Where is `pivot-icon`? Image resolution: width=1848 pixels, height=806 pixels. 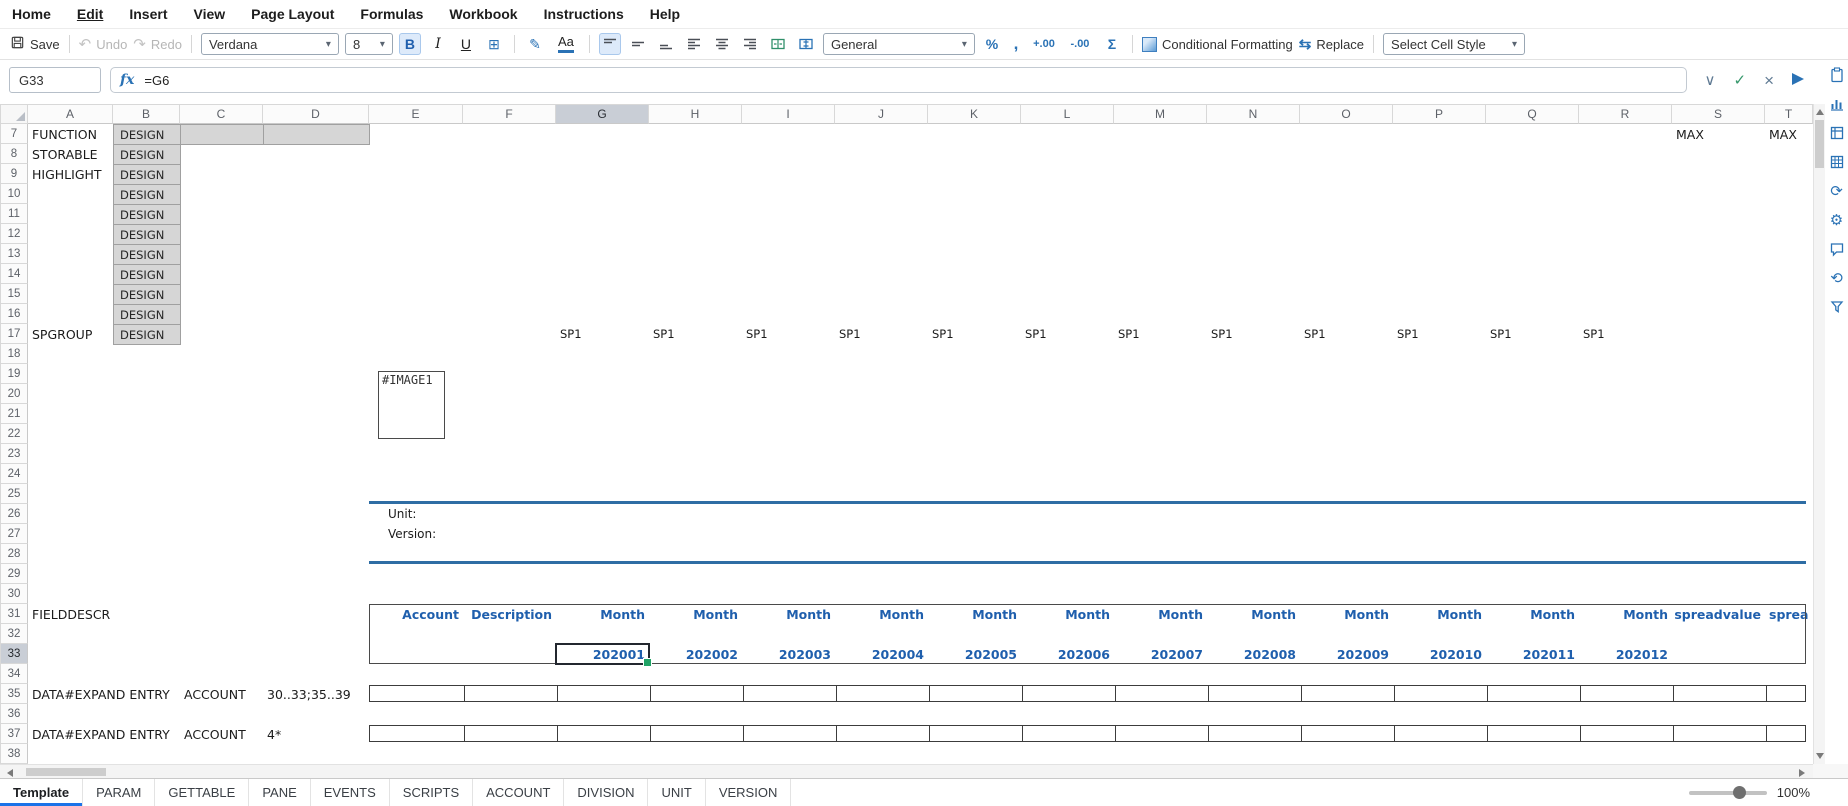
pivot-icon is located at coordinates (1837, 133).